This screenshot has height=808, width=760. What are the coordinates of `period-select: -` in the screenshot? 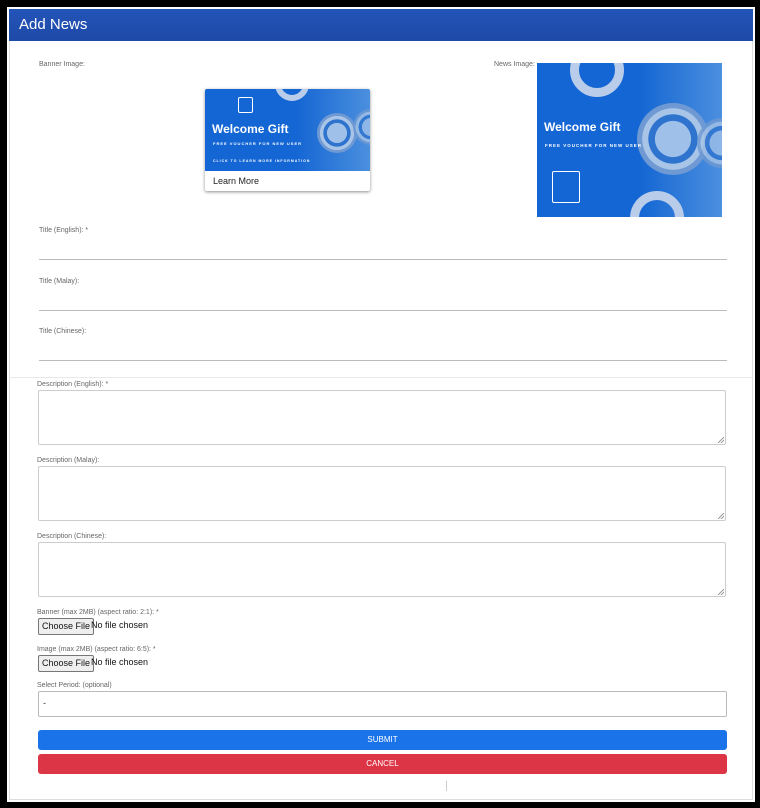 It's located at (382, 704).